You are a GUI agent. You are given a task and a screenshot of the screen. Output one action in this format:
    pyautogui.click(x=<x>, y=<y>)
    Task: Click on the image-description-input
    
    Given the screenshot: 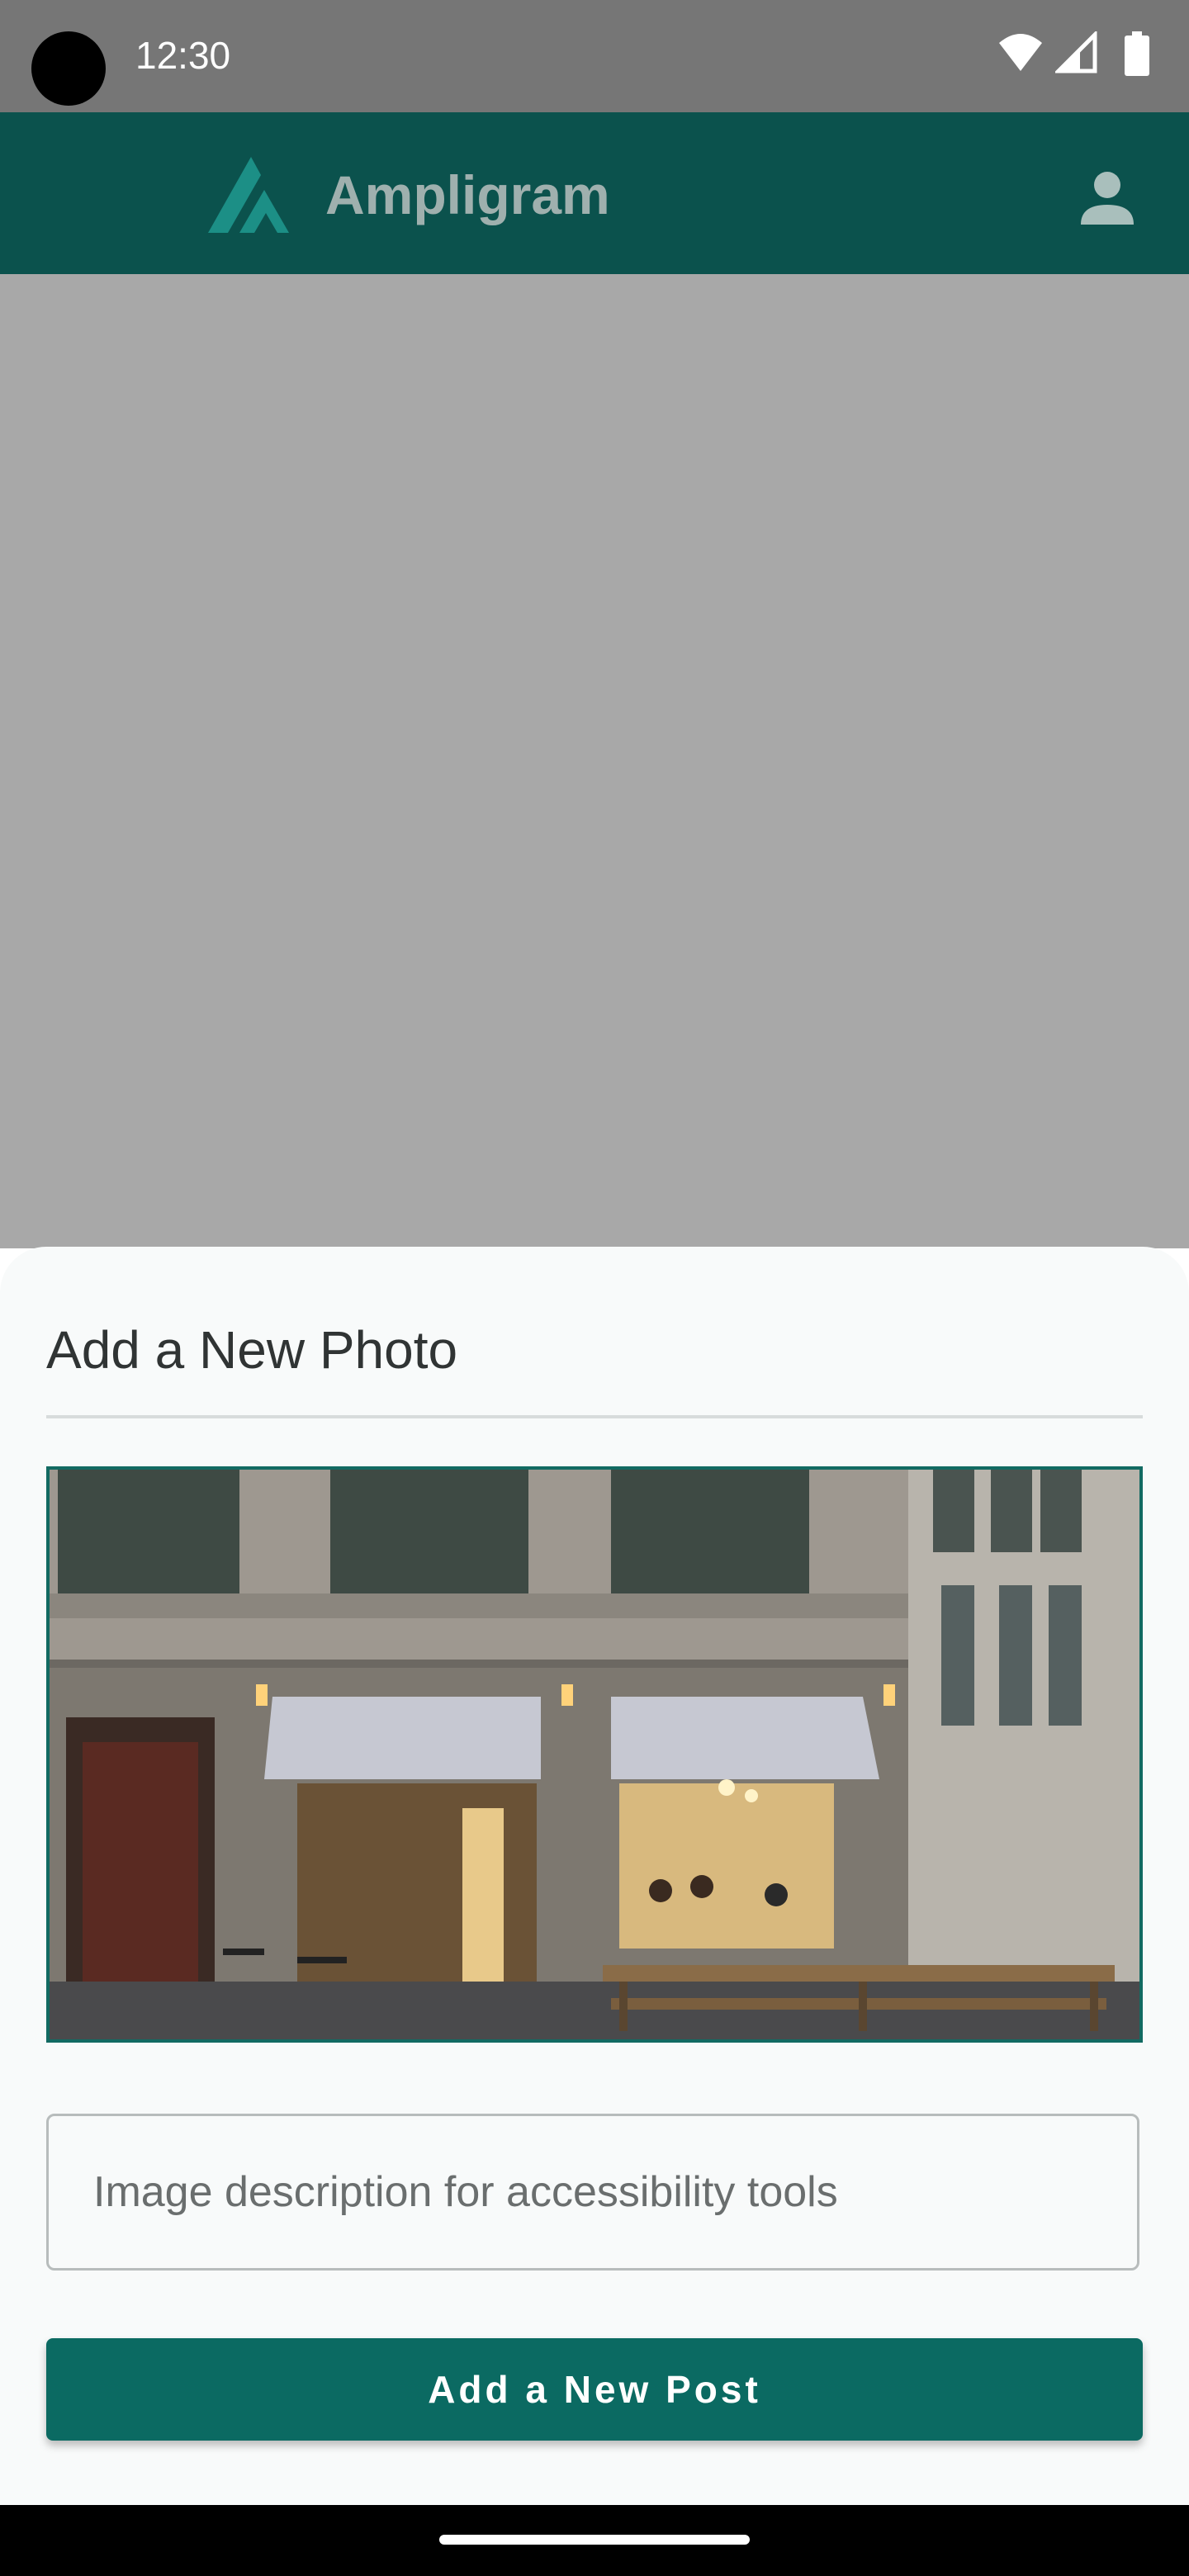 What is the action you would take?
    pyautogui.click(x=592, y=2192)
    